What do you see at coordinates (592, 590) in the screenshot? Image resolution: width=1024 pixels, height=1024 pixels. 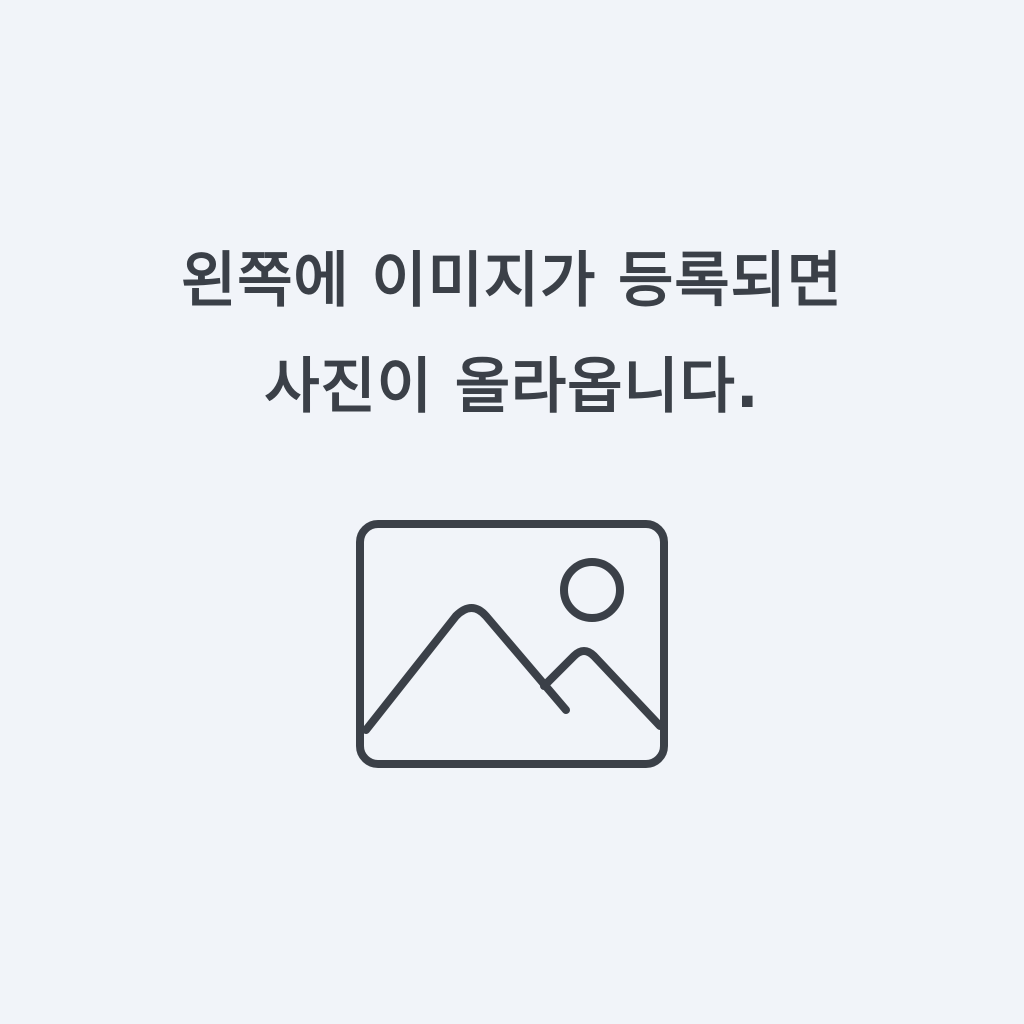 I see `image-icon-sun` at bounding box center [592, 590].